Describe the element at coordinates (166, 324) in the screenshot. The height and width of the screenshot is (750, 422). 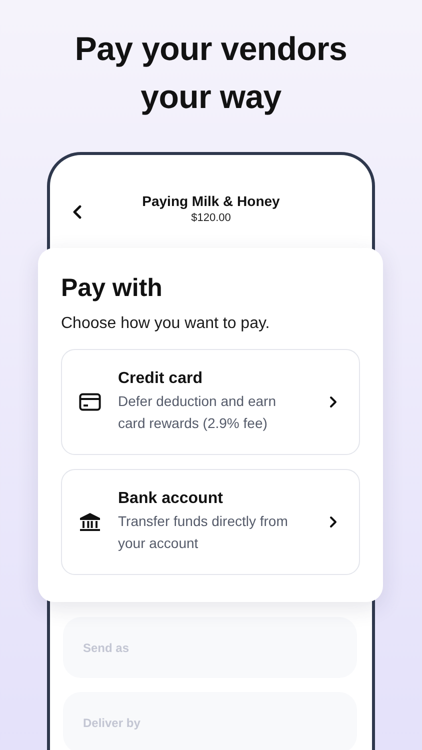
I see `sheet-subtitle: Choose how you want to pay.` at that location.